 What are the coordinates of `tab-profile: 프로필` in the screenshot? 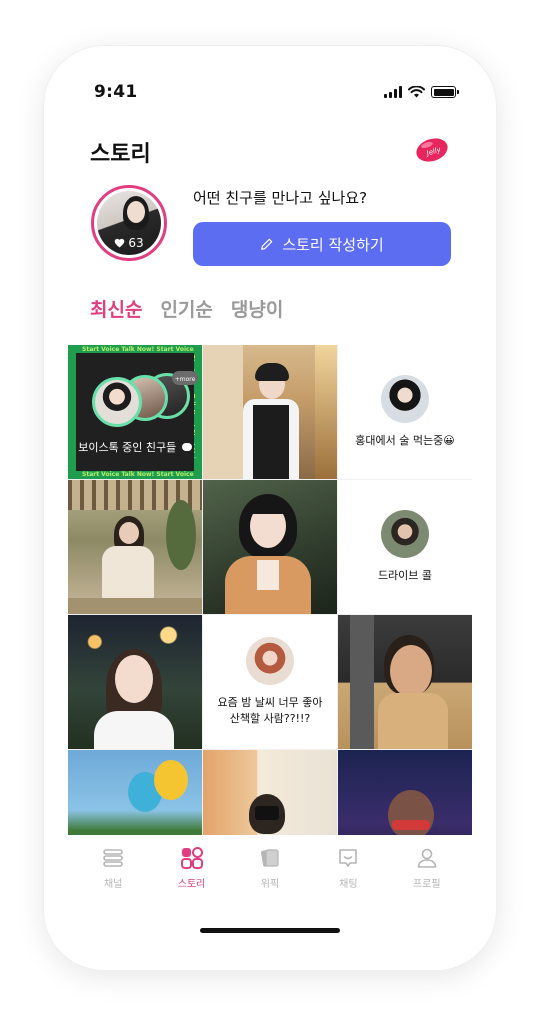 It's located at (427, 876).